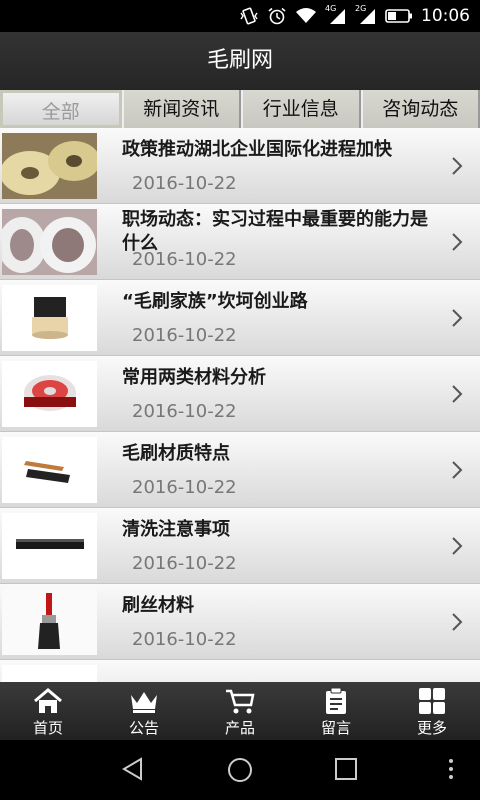 This screenshot has height=800, width=480. I want to click on status-bar: 4G 2G 10:06, so click(240, 16).